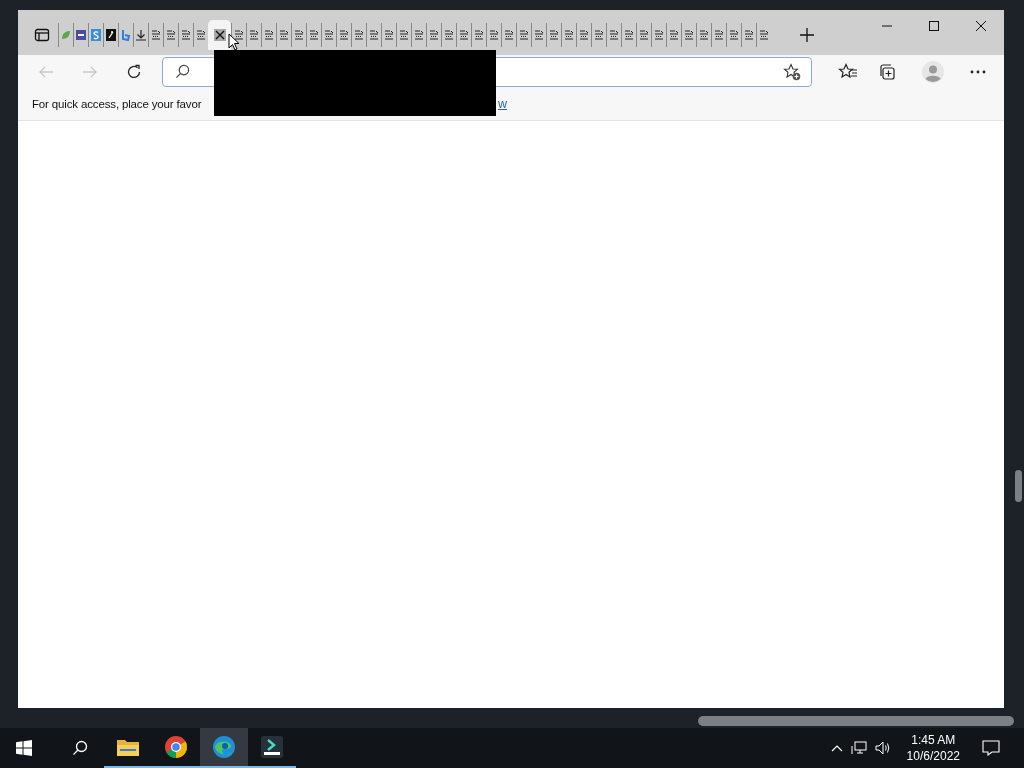 The width and height of the screenshot is (1024, 768). I want to click on b-logo-icon, so click(126, 34).